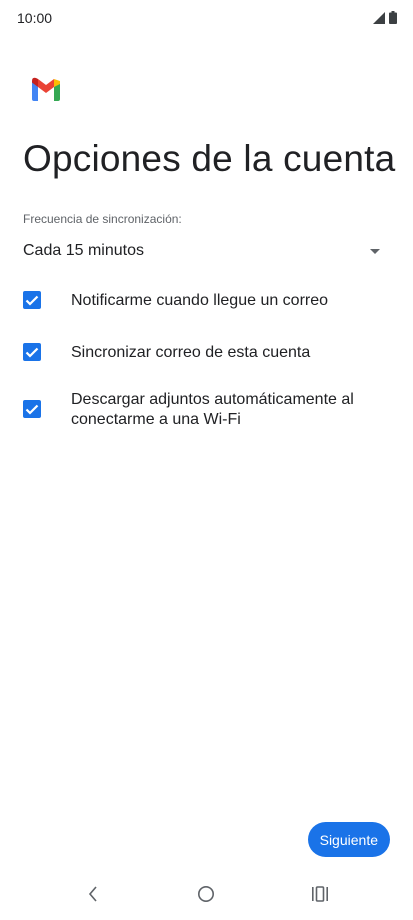  I want to click on sync-frequency-value: Cada 15 minutos, so click(83, 250).